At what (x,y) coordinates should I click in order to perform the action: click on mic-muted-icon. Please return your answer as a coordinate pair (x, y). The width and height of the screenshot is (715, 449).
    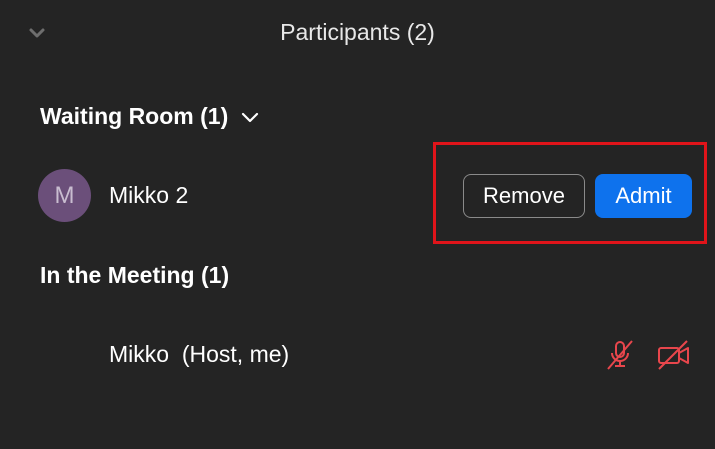
    Looking at the image, I should click on (620, 355).